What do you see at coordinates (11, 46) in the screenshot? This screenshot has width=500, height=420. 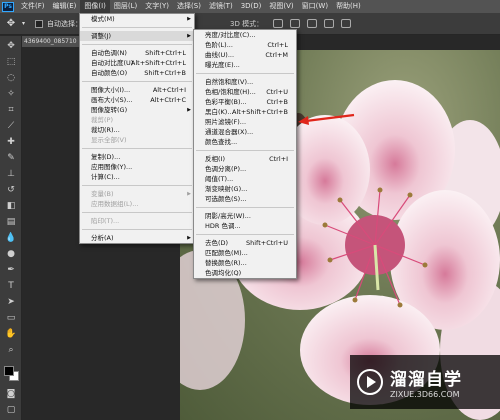 I see `move-icon: ✥` at bounding box center [11, 46].